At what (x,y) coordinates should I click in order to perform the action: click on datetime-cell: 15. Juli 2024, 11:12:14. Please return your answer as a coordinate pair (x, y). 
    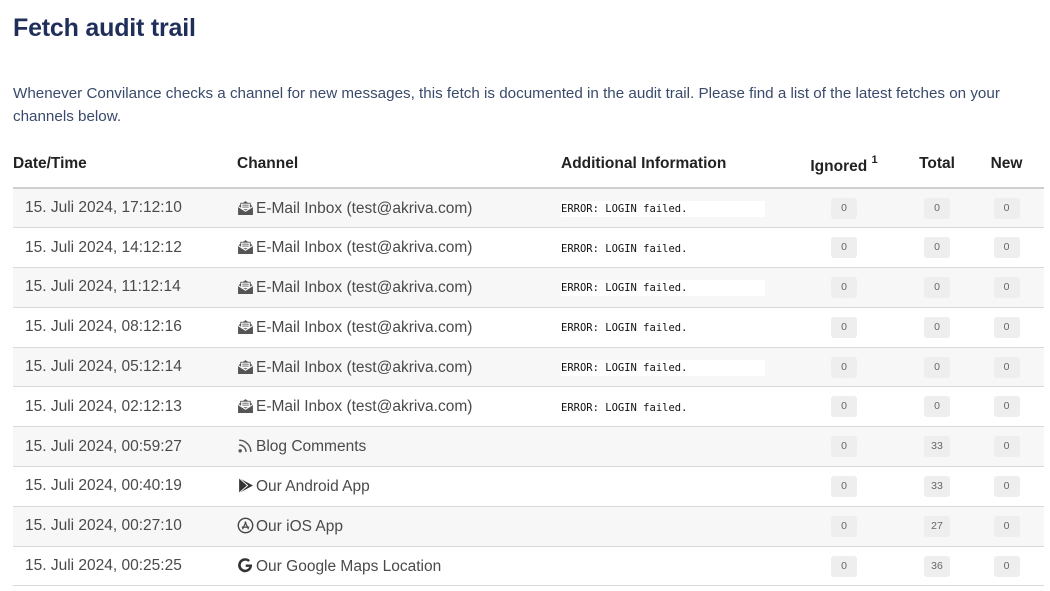
    Looking at the image, I should click on (125, 287).